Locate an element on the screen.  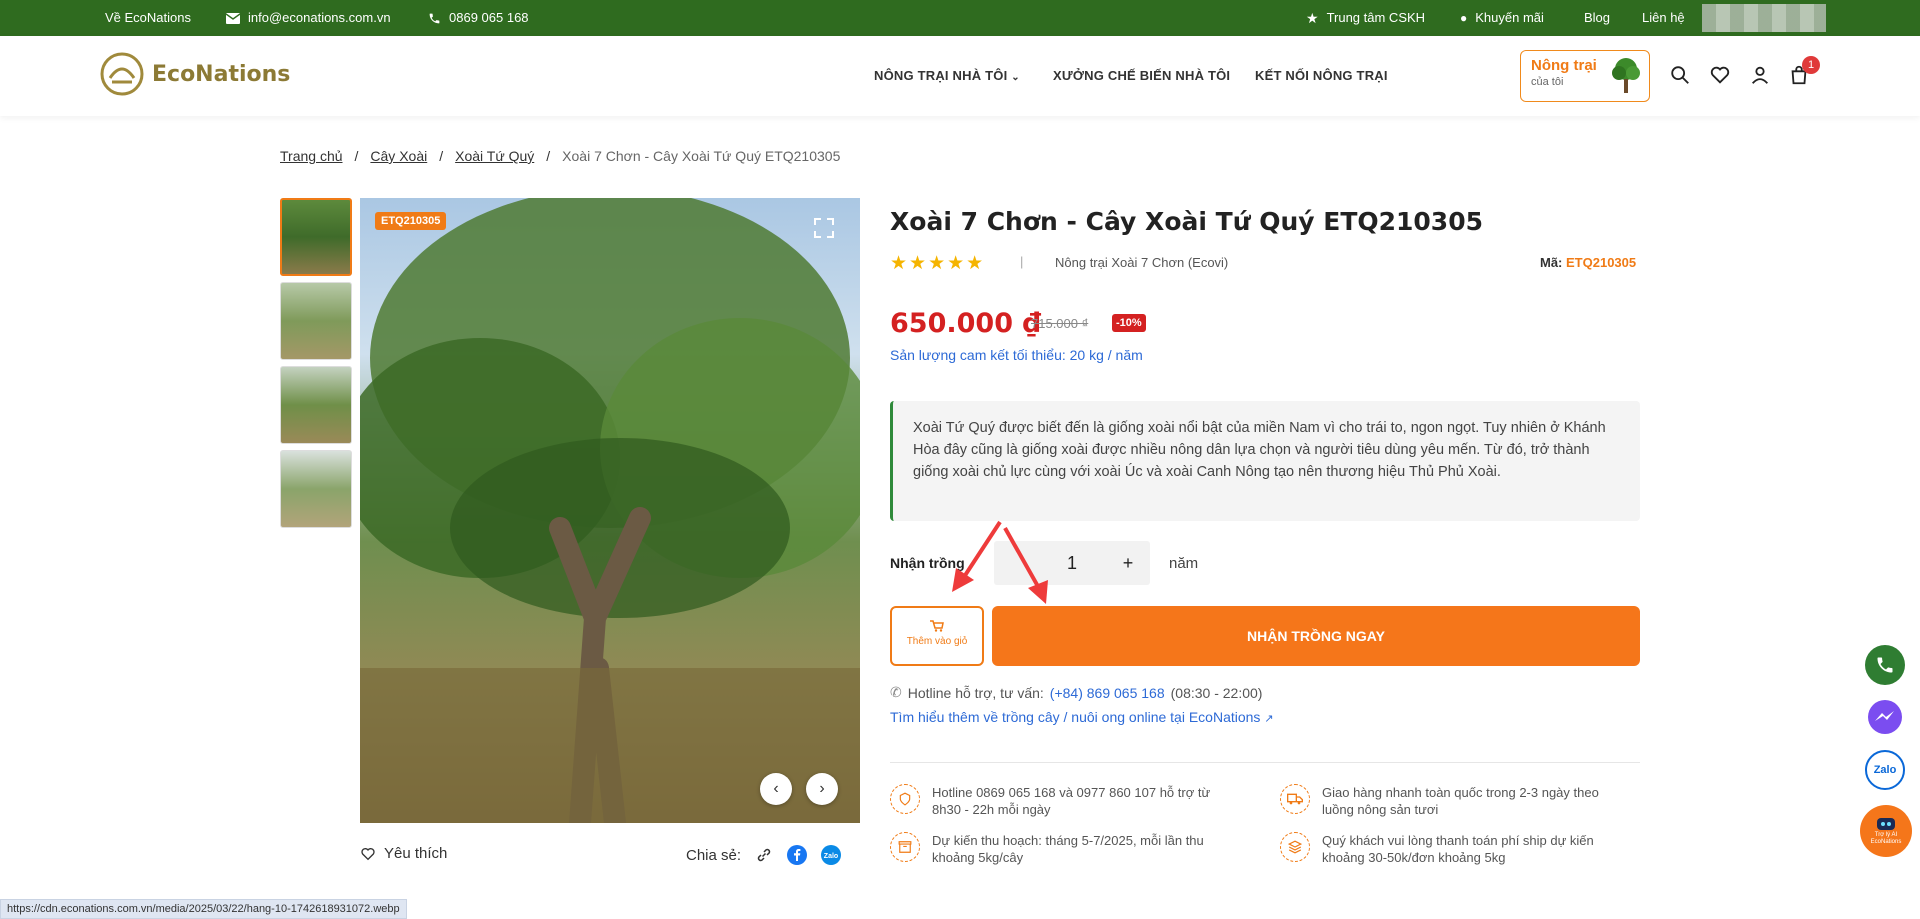
next-image-button: › is located at coordinates (822, 789).